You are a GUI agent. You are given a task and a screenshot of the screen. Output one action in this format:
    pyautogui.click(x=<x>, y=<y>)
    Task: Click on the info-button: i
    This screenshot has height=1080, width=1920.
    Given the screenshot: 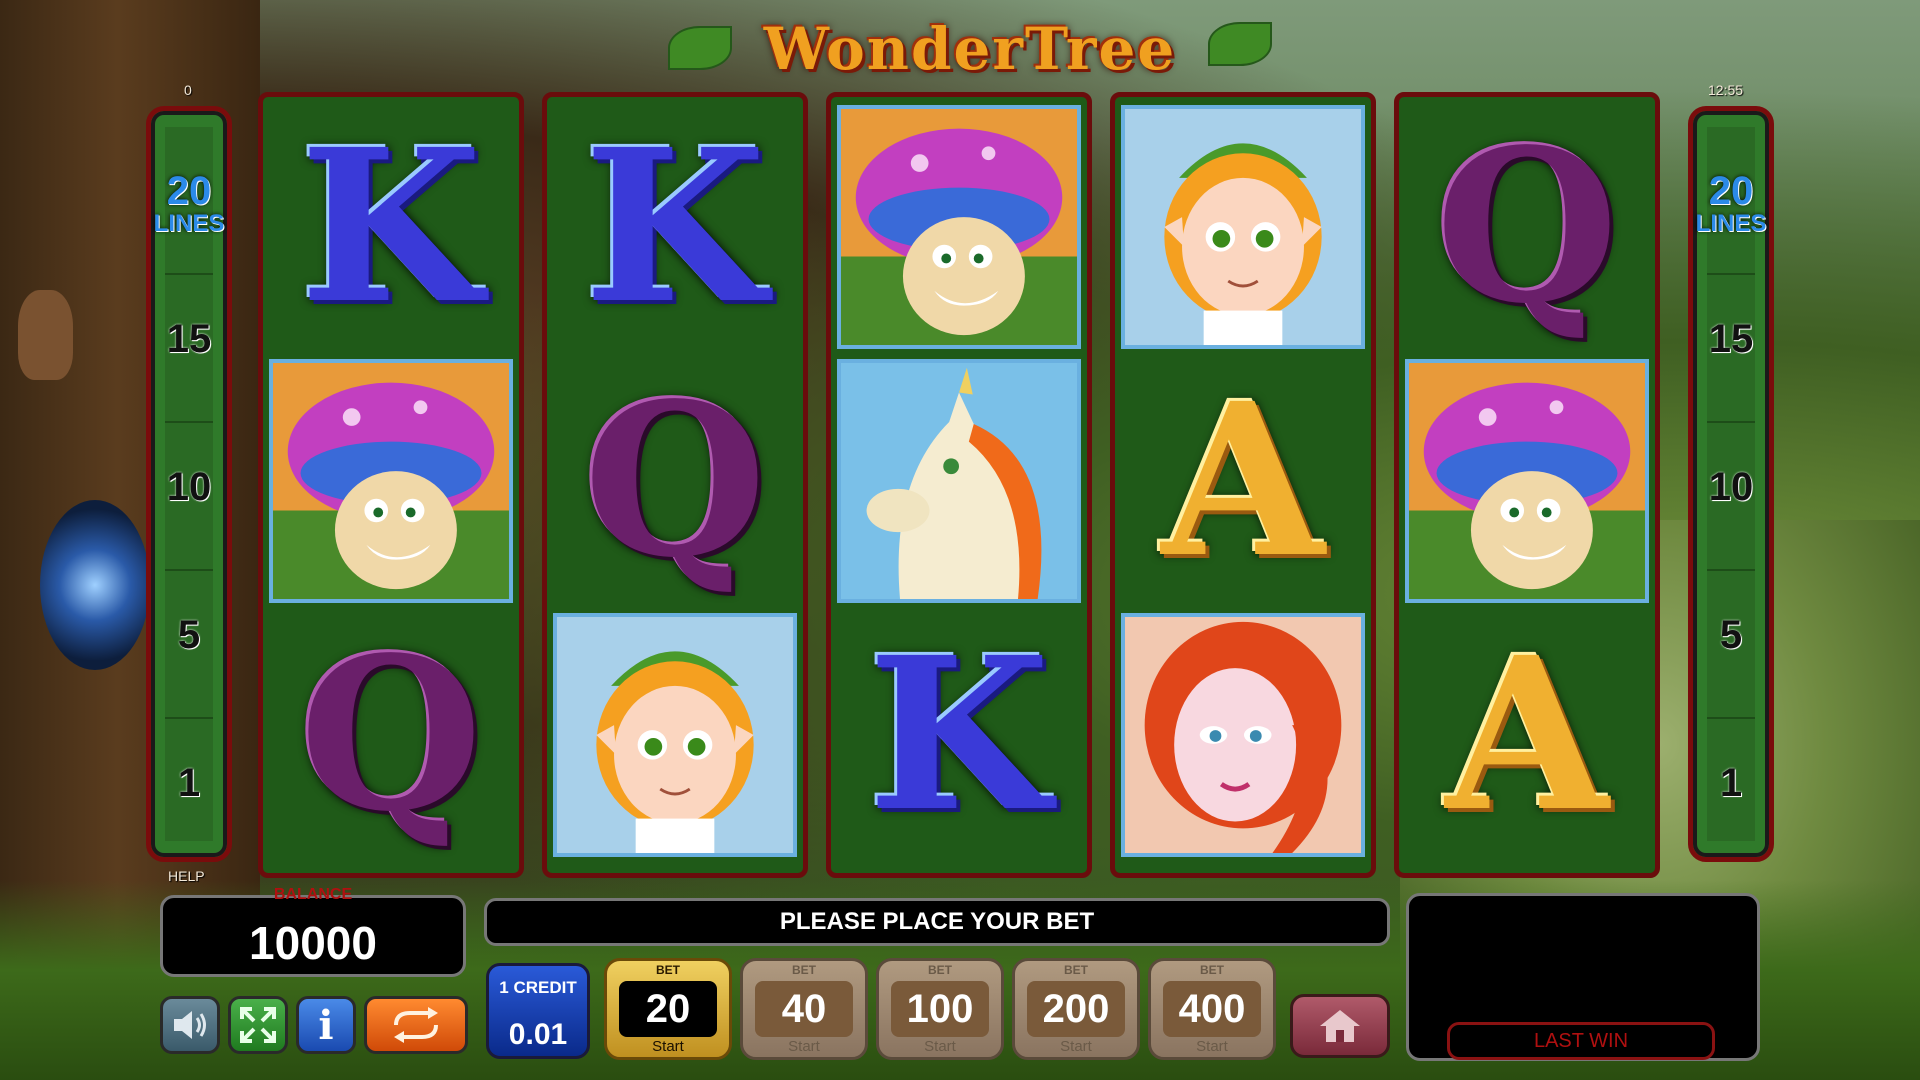 What is the action you would take?
    pyautogui.click(x=326, y=1025)
    